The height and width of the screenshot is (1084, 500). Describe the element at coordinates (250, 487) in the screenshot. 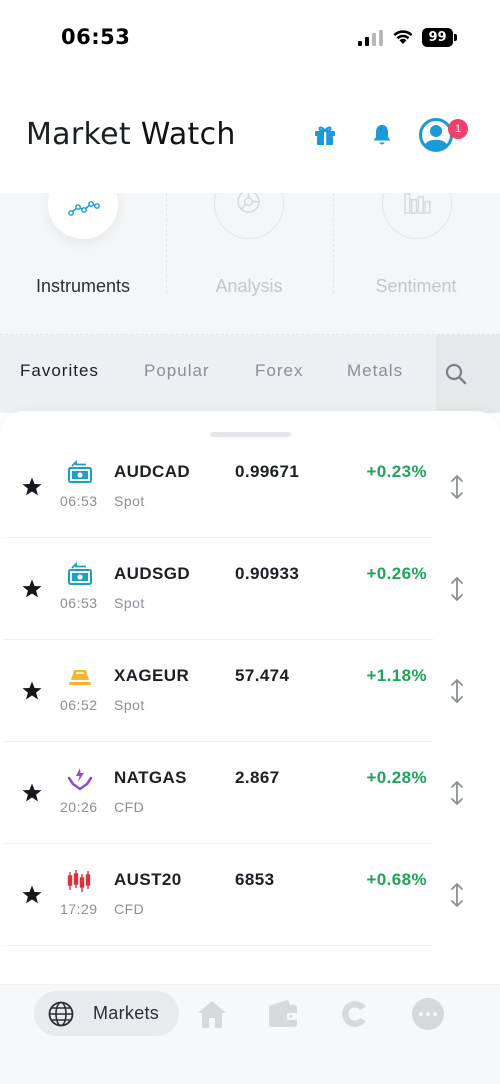

I see `instrument-row: AUDCAD 0.99671 +0.23% 06:53 Spot` at that location.